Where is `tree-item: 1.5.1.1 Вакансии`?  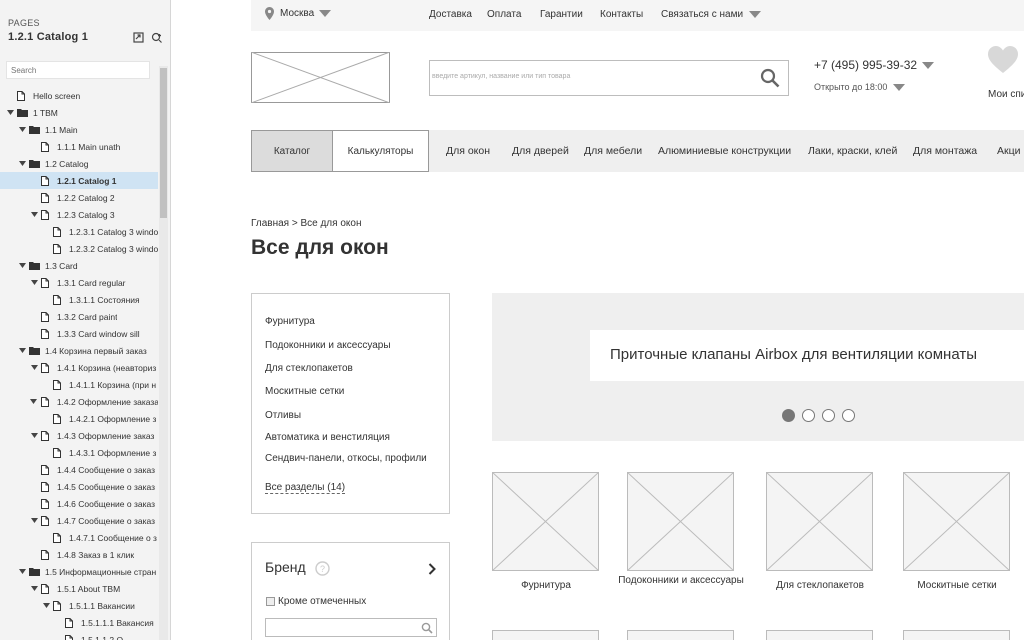 tree-item: 1.5.1.1 Вакансии is located at coordinates (79, 605).